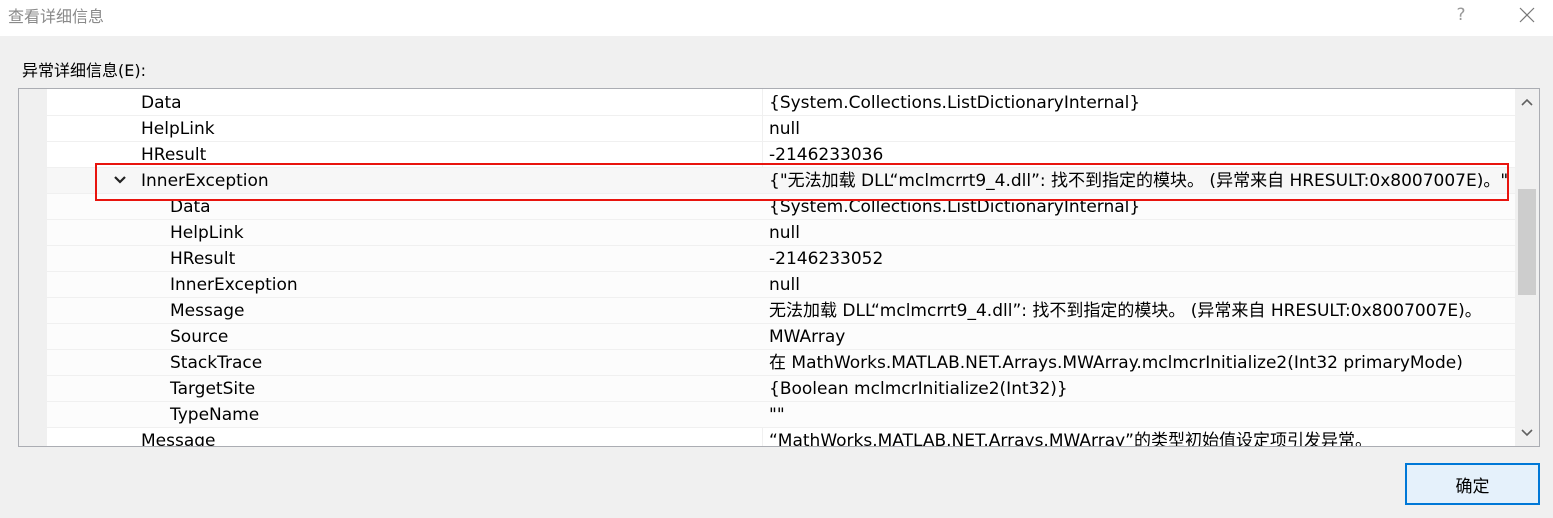 The width and height of the screenshot is (1553, 518). I want to click on property-value: MWArray, so click(807, 337).